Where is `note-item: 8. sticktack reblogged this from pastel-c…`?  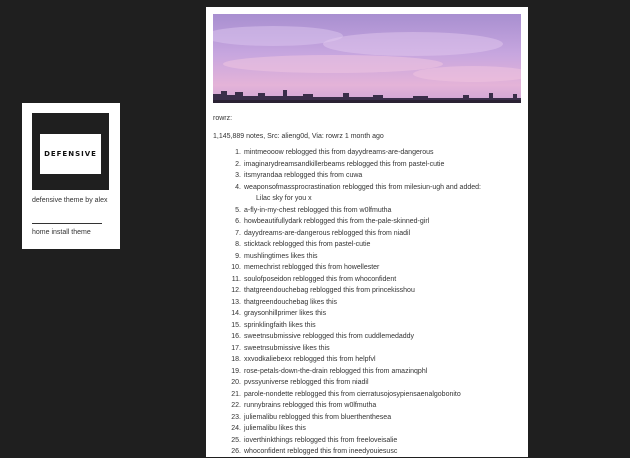
note-item: 8. sticktack reblogged this from pastel-c… is located at coordinates (372, 245).